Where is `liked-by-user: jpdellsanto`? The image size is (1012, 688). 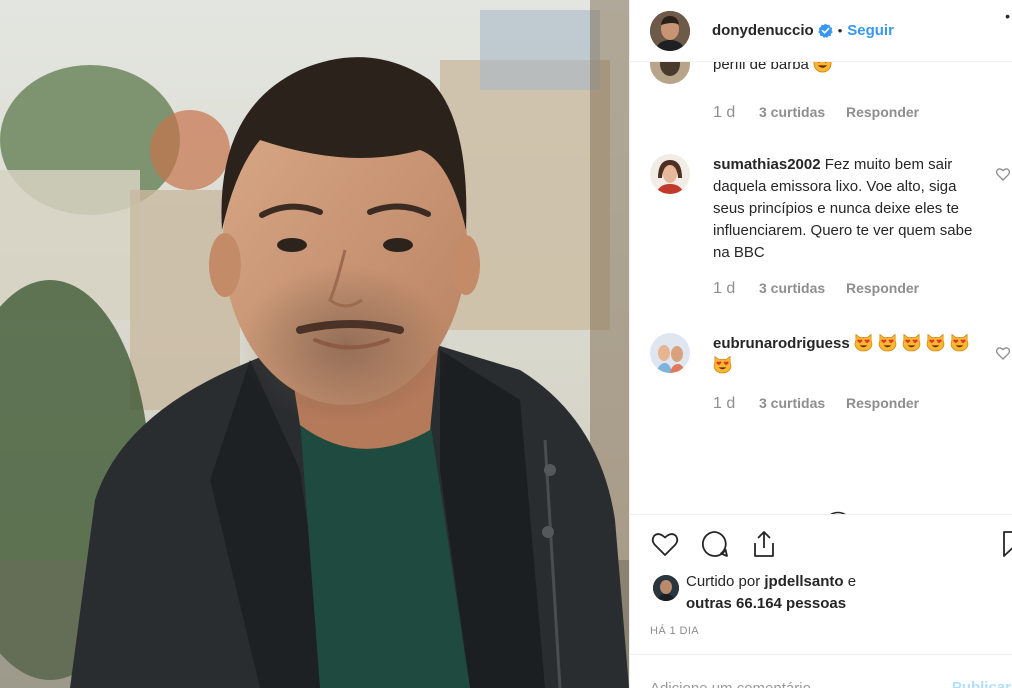
liked-by-user: jpdellsanto is located at coordinates (803, 581).